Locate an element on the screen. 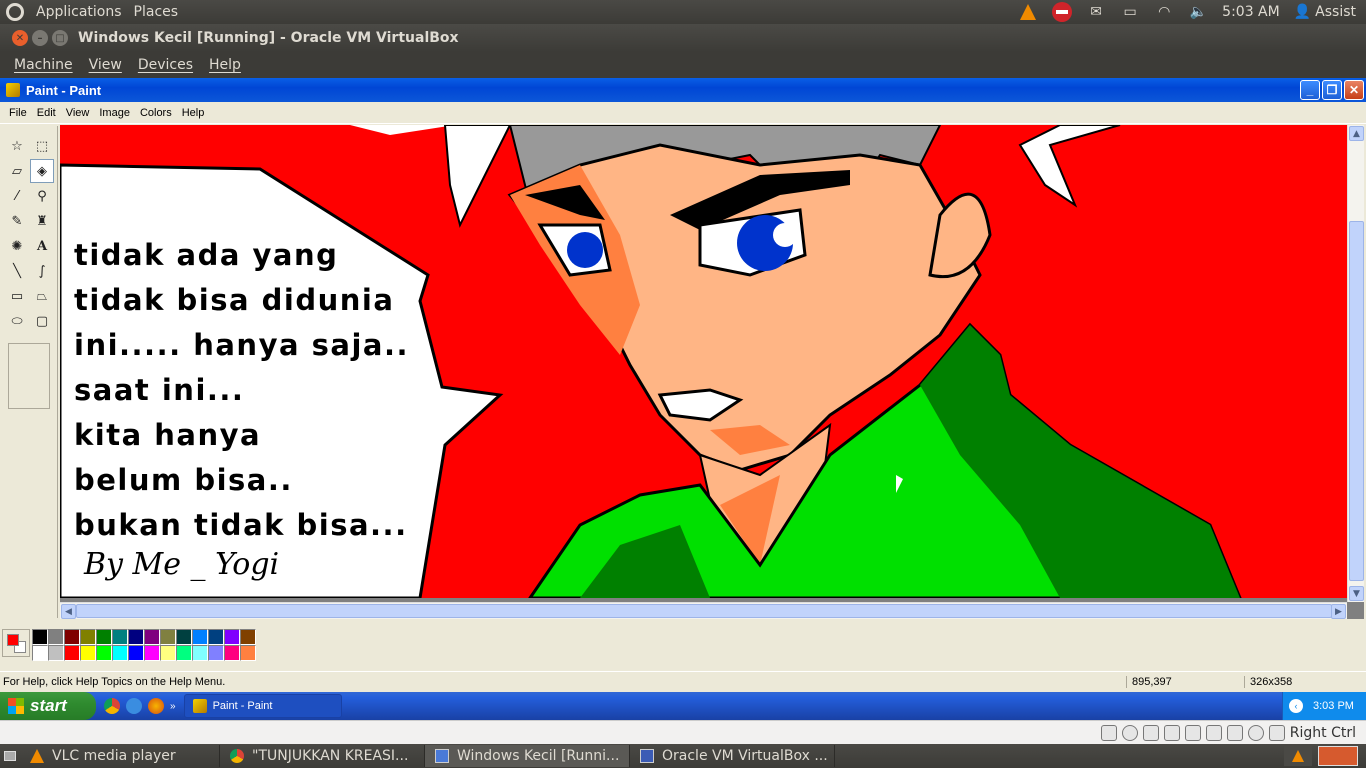 This screenshot has width=1366, height=768. capture-icon is located at coordinates (1234, 732).